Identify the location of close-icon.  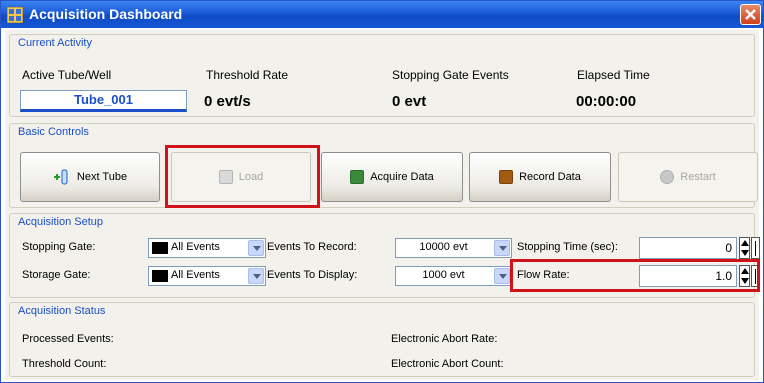
(750, 14).